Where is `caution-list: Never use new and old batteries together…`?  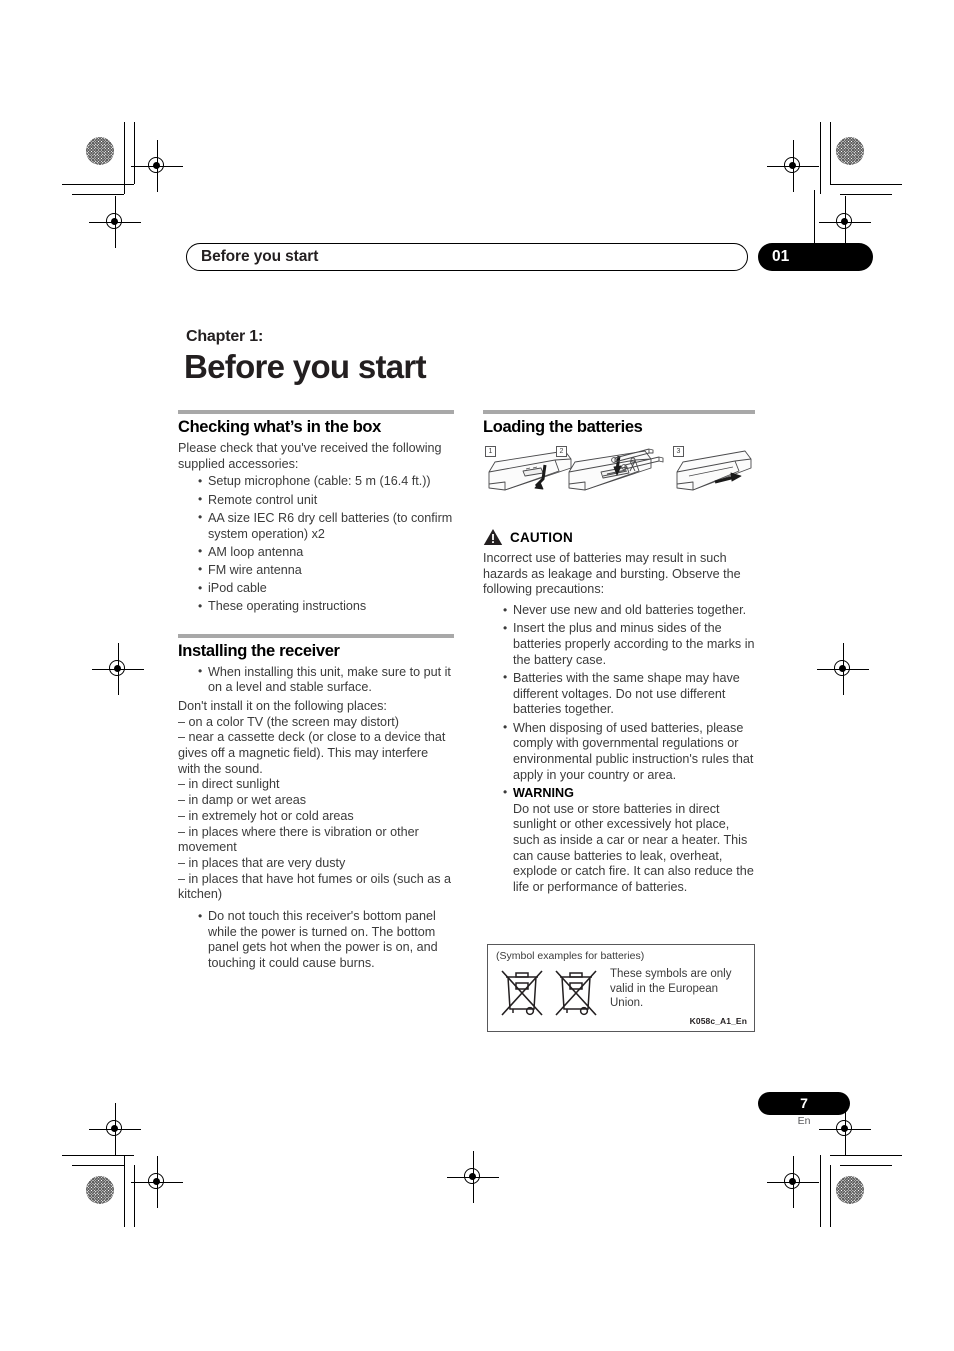 caution-list: Never use new and old batteries together… is located at coordinates (619, 749).